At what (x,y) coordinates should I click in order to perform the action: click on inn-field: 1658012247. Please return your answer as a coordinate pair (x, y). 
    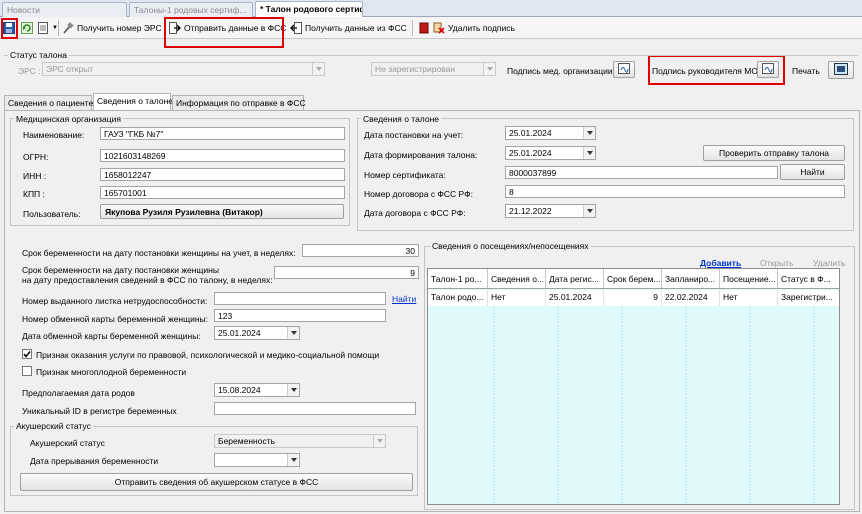
    Looking at the image, I should click on (222, 174).